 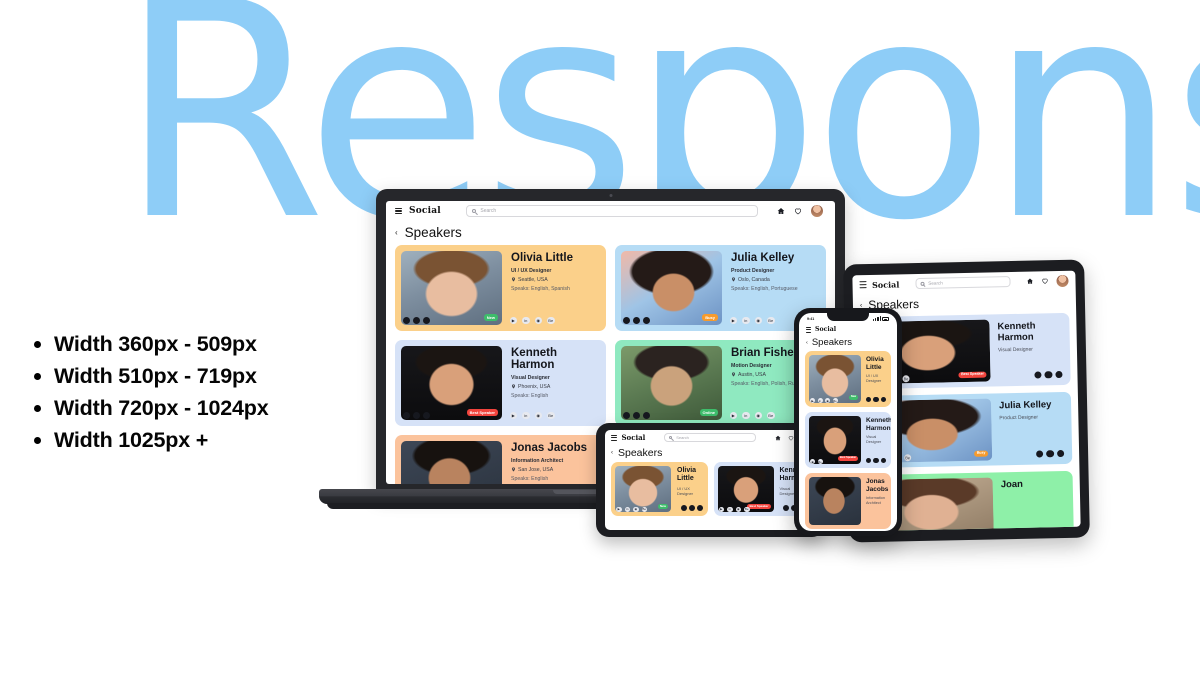 I want to click on app-topbar: Social Search, so click(x=610, y=211).